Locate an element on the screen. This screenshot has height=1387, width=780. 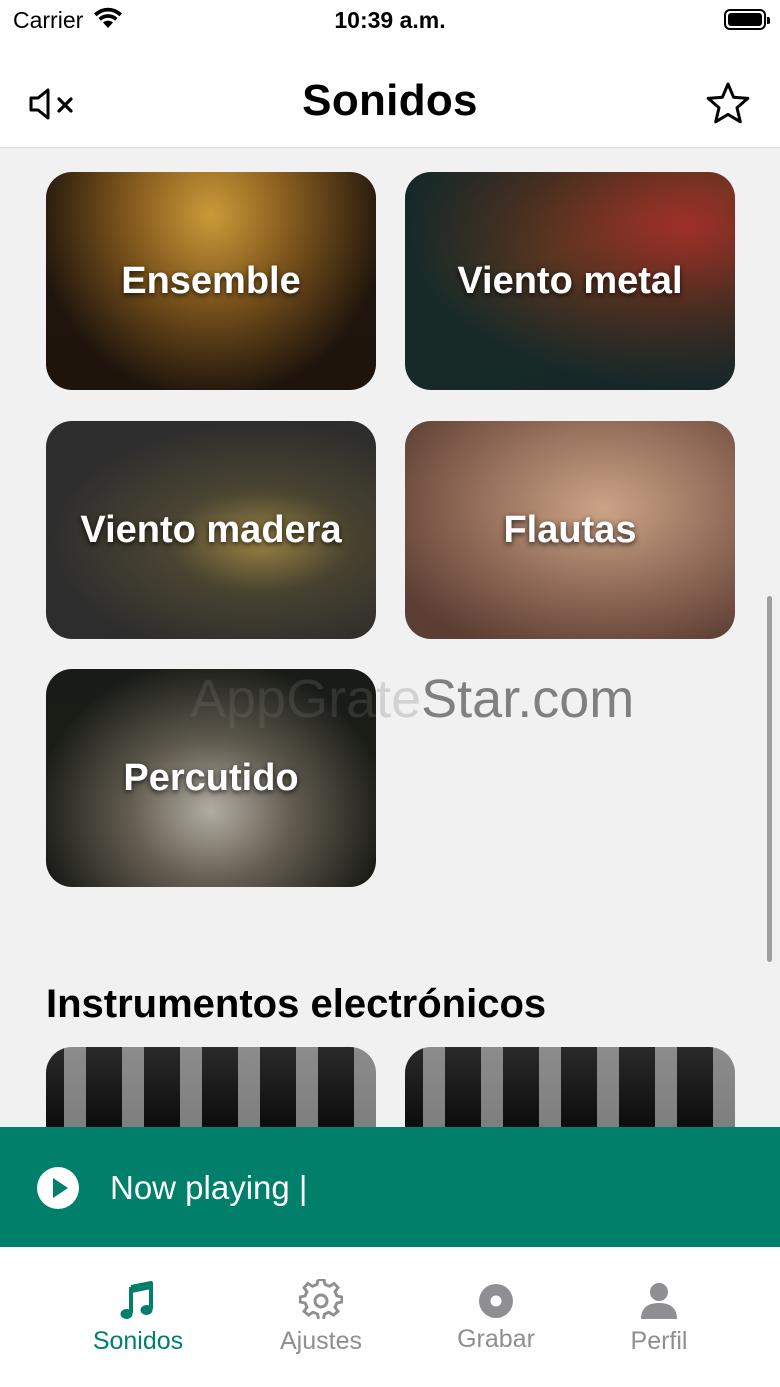
tab-bar: Sonidos Ajustes Grabar Perfil is located at coordinates (390, 1317).